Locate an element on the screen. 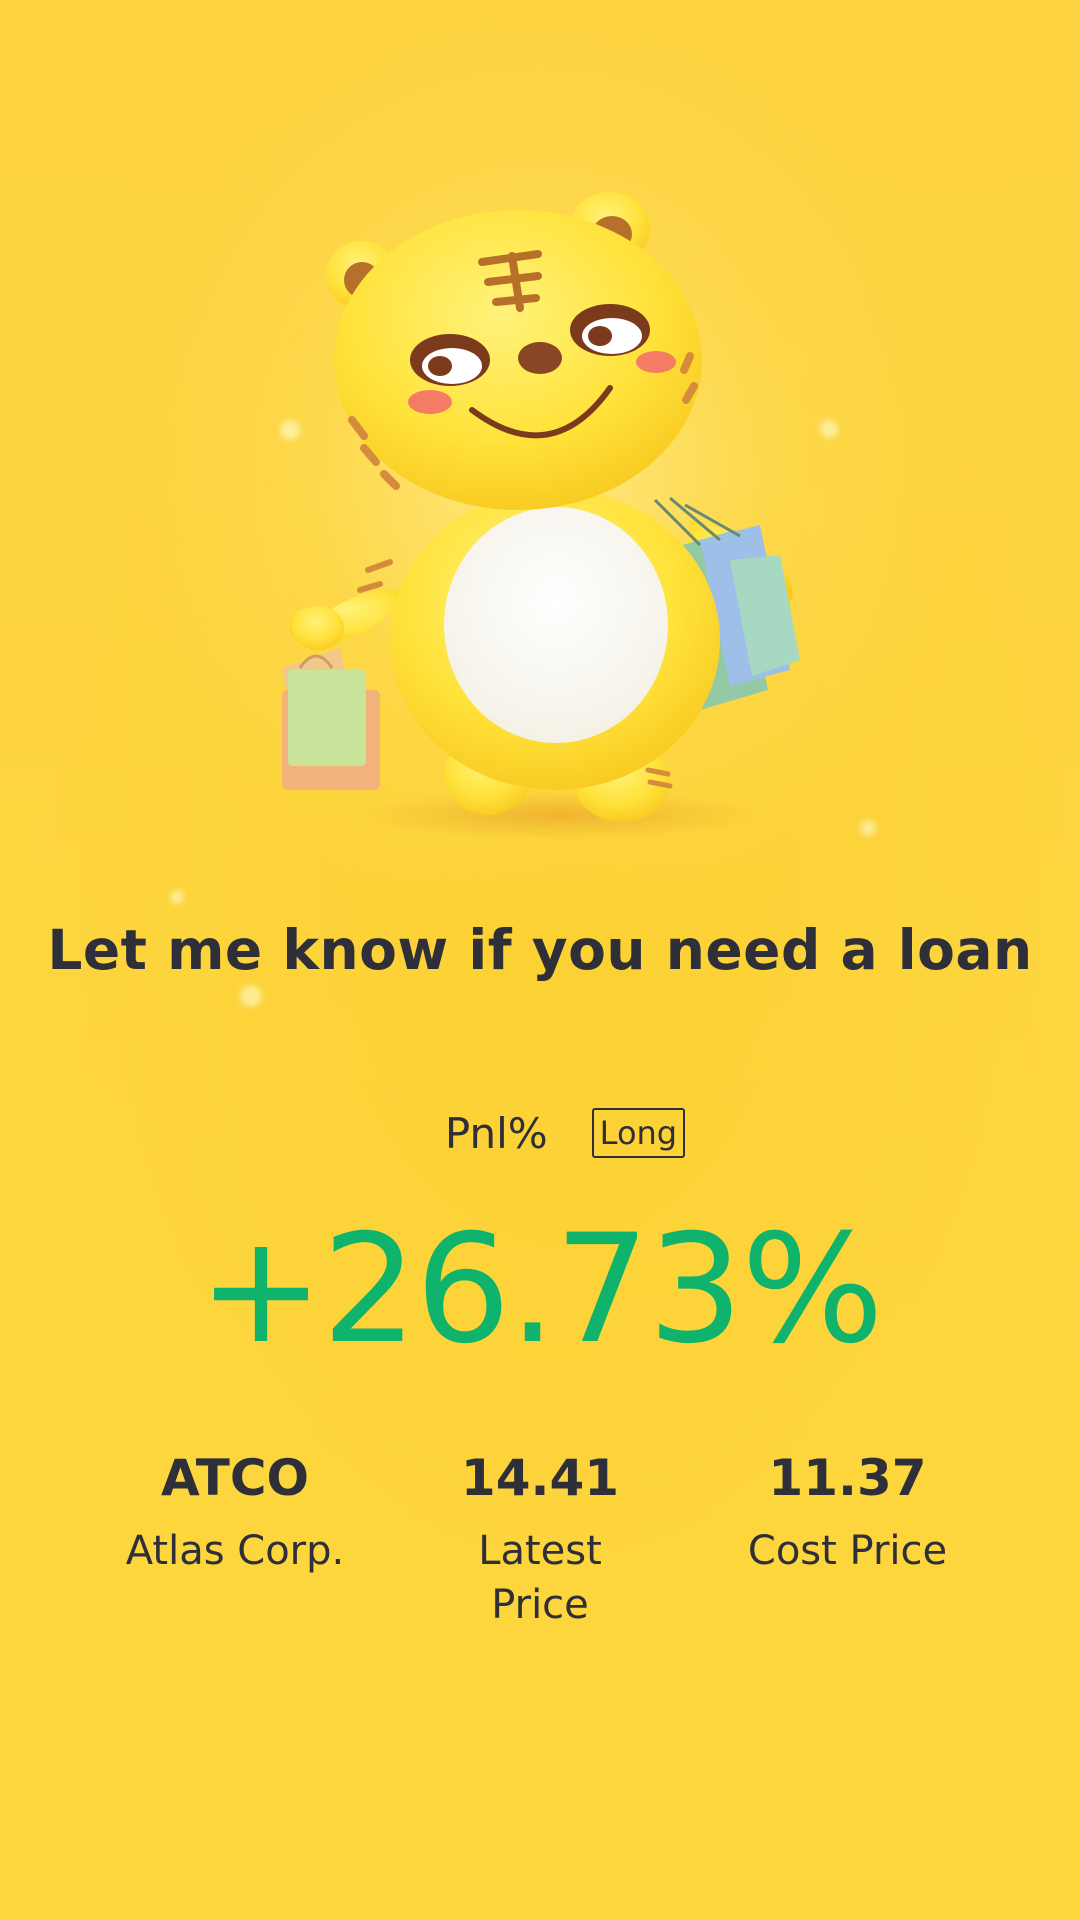 This screenshot has height=1920, width=1080. headline-text: Let me know if you need a loan is located at coordinates (540, 950).